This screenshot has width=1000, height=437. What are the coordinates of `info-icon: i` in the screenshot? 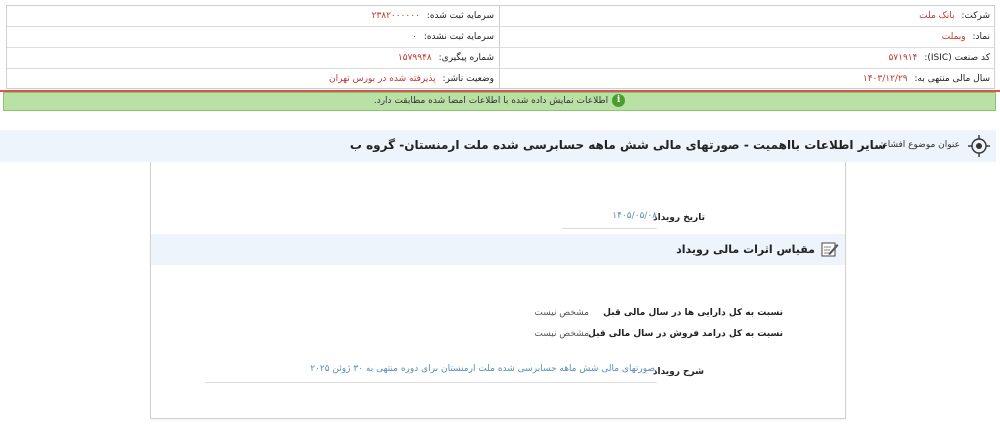 It's located at (619, 100).